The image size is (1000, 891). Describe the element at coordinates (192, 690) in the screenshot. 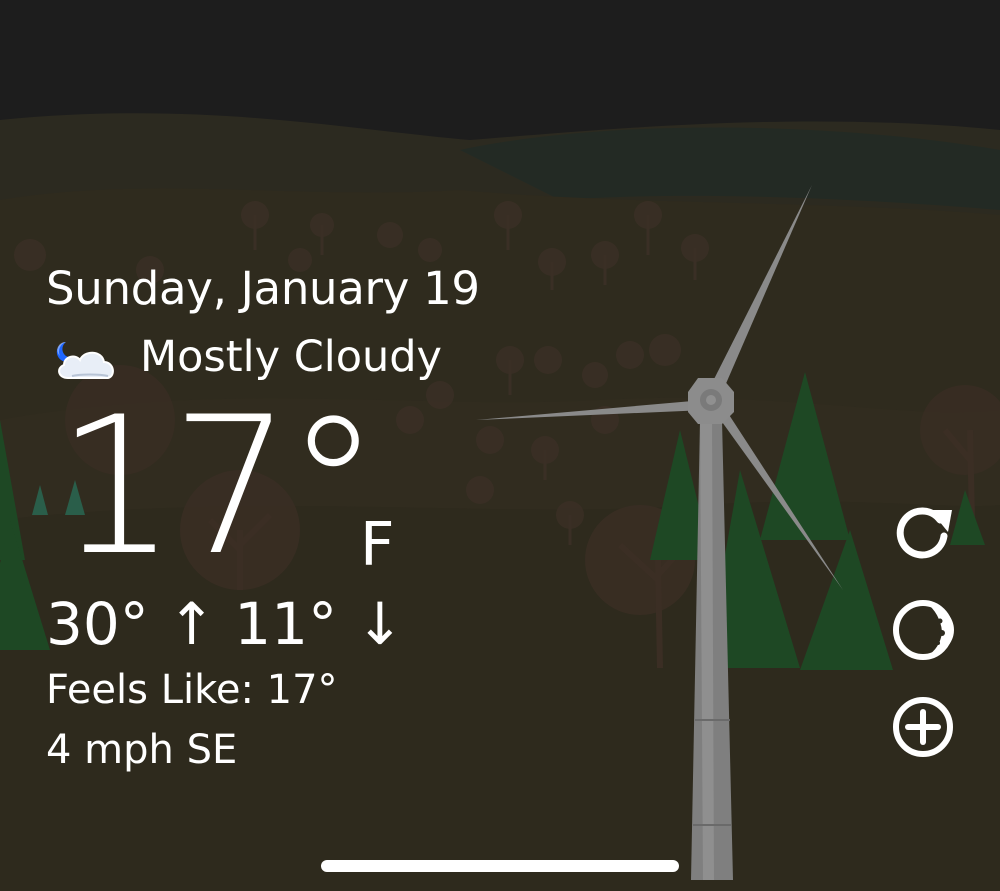

I see `feels-like-temperature: Feels Like: 17°` at that location.